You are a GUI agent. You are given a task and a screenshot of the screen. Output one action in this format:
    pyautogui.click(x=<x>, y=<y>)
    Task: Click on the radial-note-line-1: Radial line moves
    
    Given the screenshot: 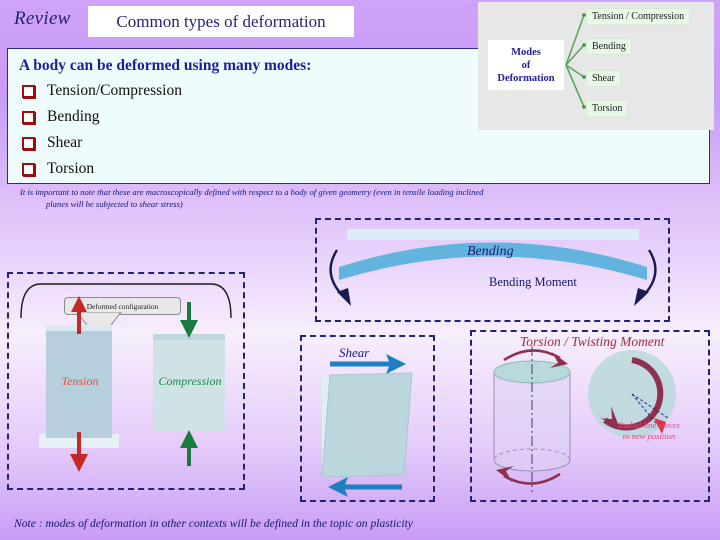 What is the action you would take?
    pyautogui.click(x=649, y=425)
    